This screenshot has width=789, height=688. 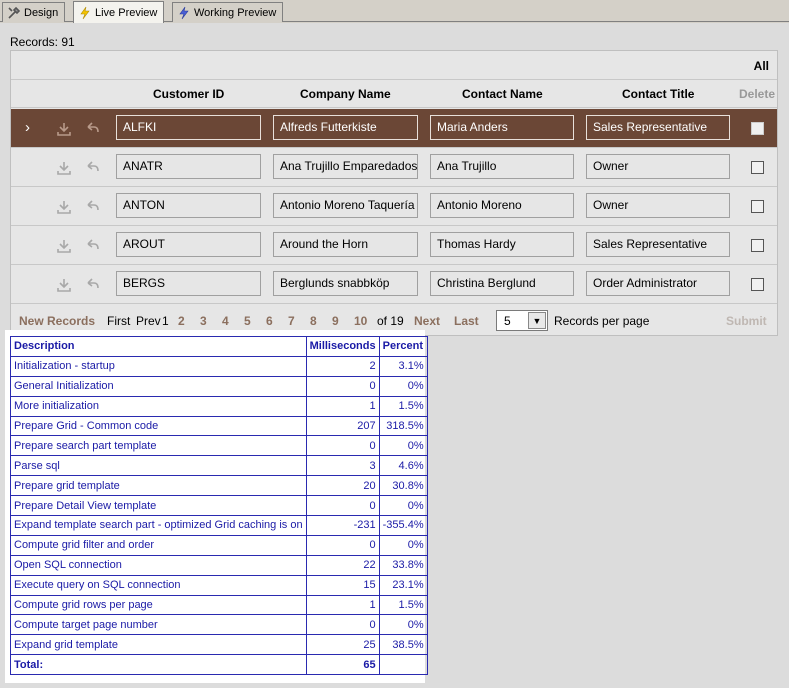 I want to click on timing-percent: -355.4%, so click(x=403, y=525).